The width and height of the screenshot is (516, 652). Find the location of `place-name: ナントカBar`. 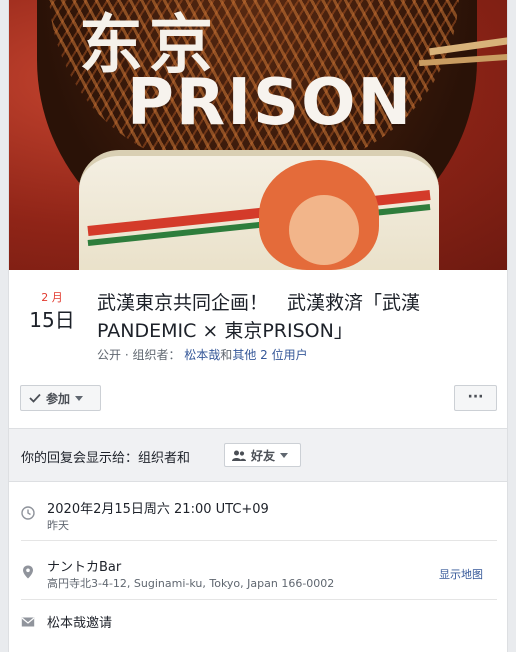

place-name: ナントカBar is located at coordinates (84, 565).